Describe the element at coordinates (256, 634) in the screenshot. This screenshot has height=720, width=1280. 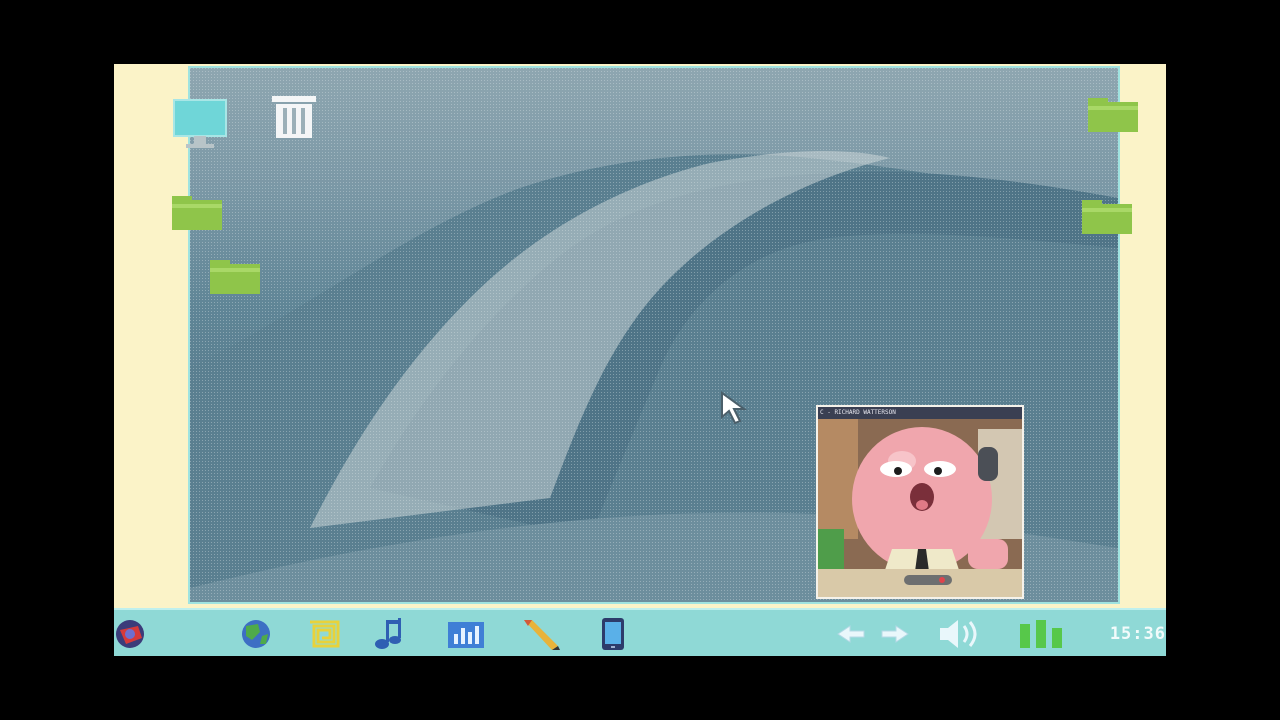
I see `globe-icon` at that location.